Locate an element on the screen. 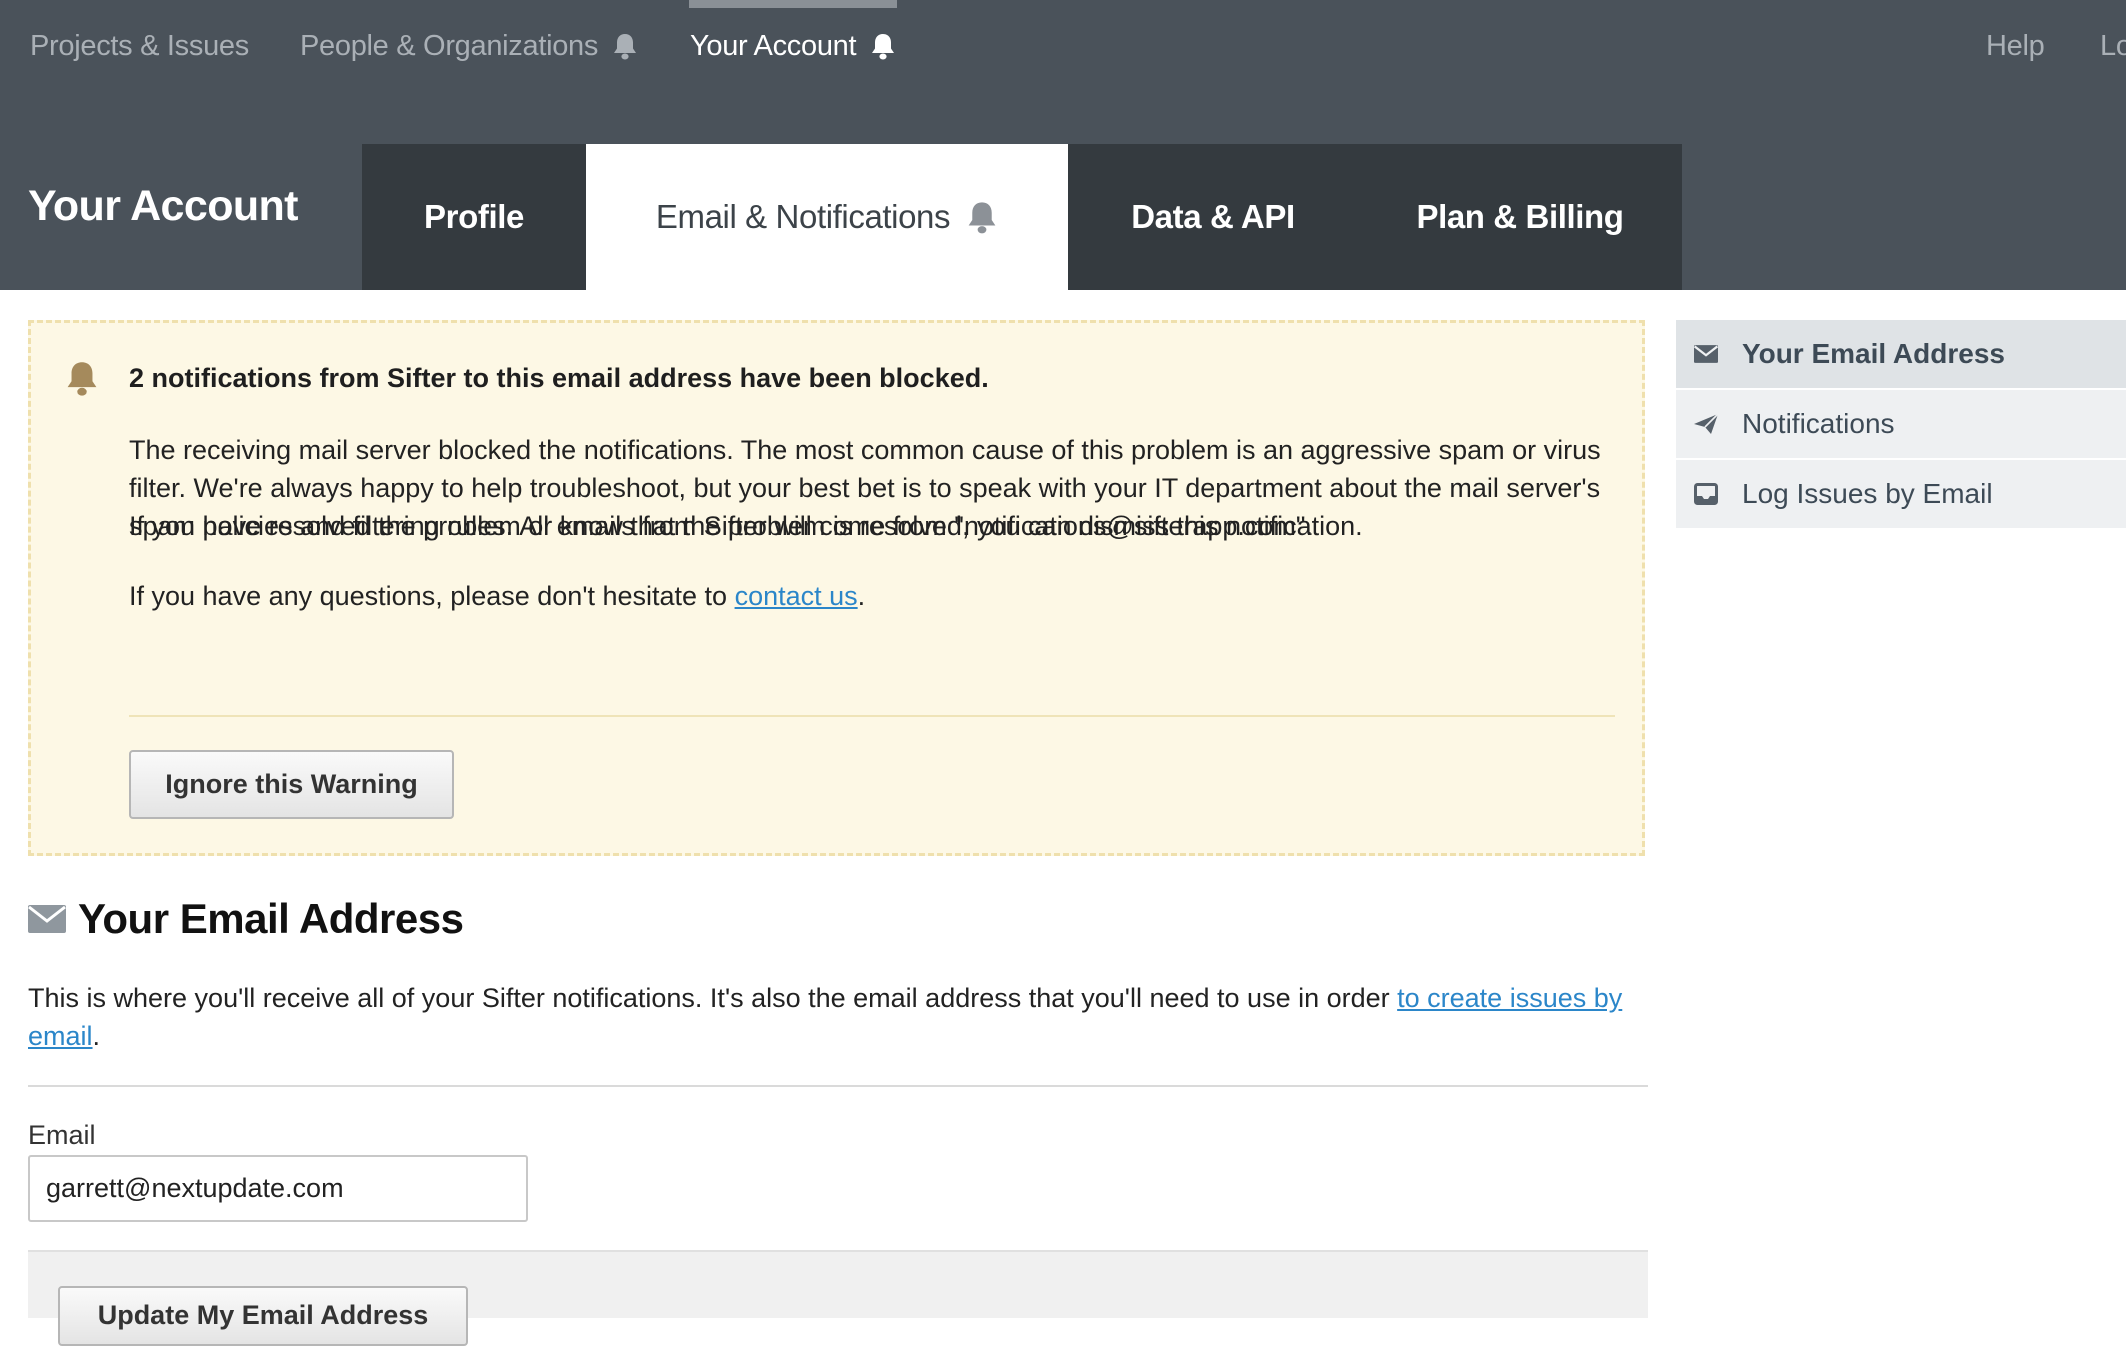  tab-data-api-label: Data & API is located at coordinates (1213, 216).